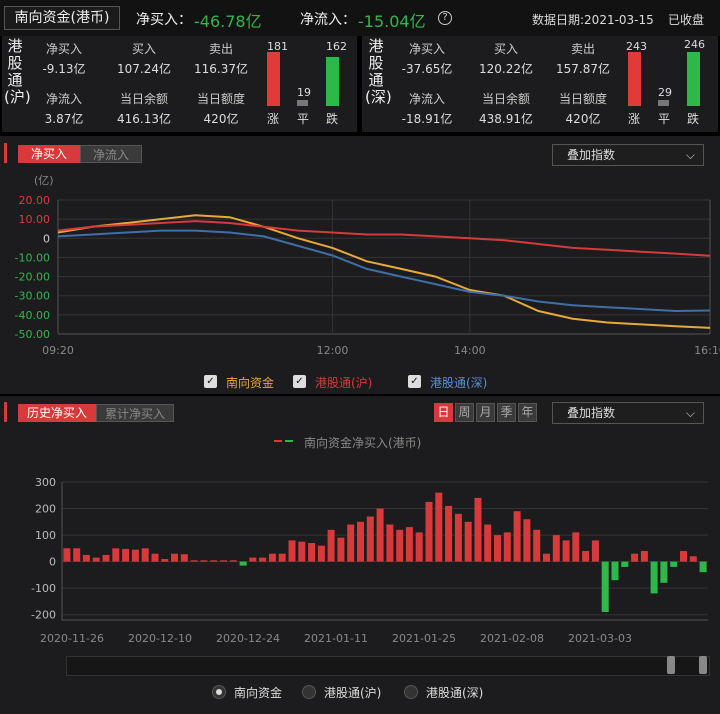 Image resolution: width=720 pixels, height=714 pixels. I want to click on sh-up-bar, so click(273, 79).